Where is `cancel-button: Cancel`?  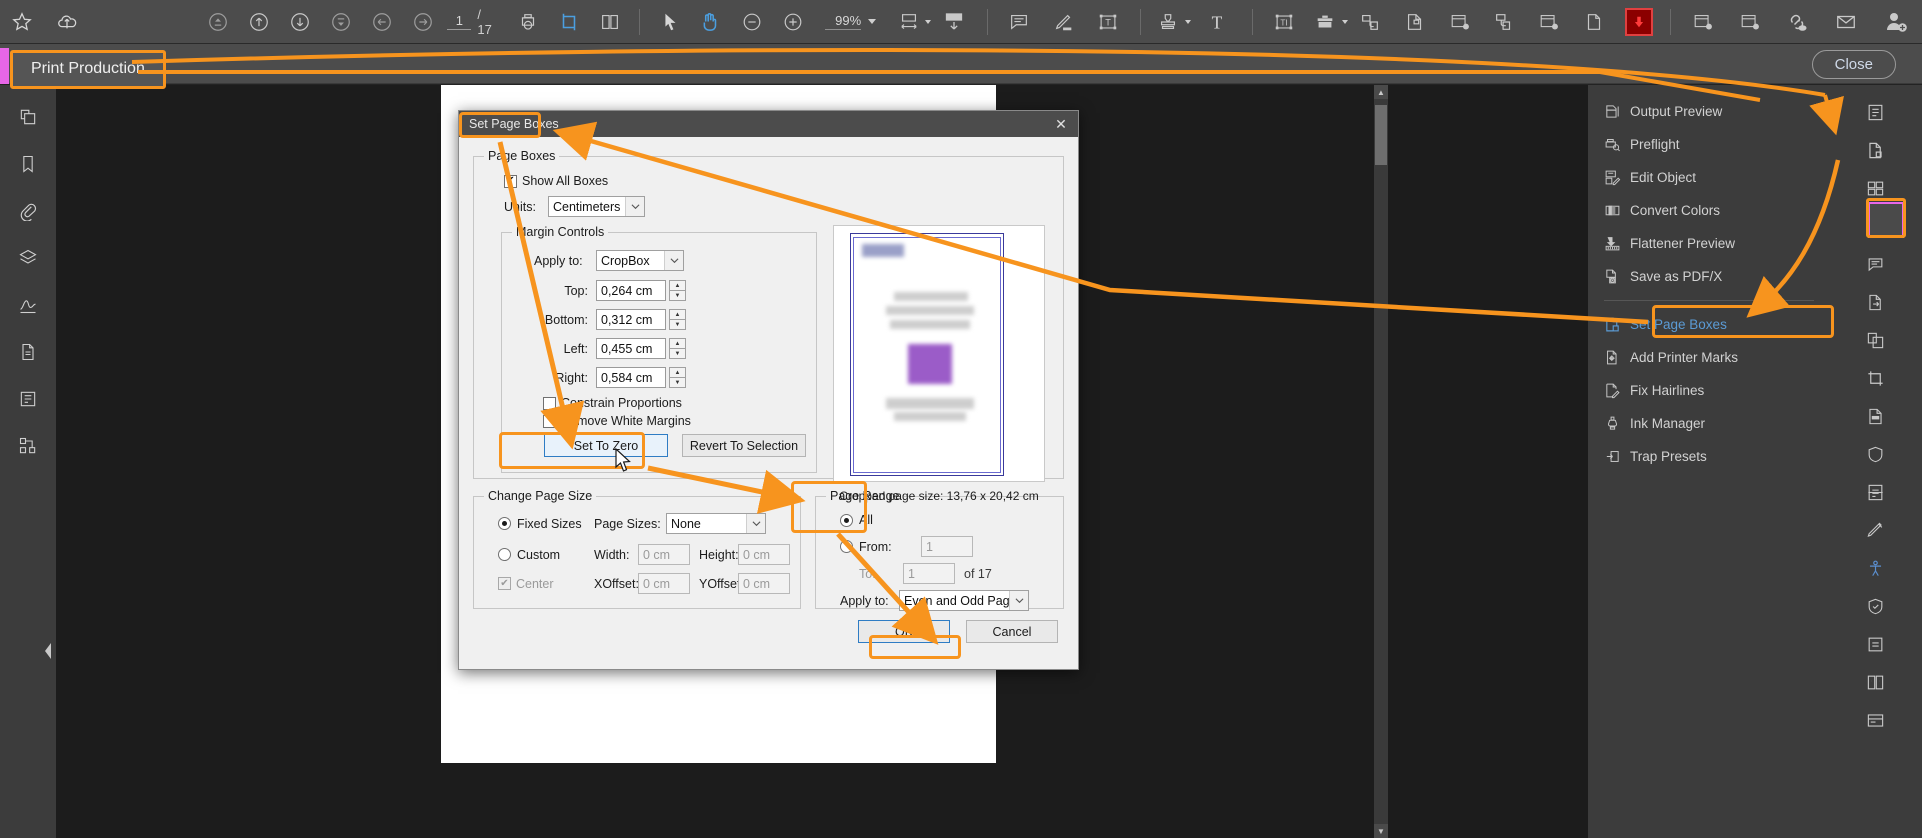
cancel-button: Cancel is located at coordinates (1012, 631).